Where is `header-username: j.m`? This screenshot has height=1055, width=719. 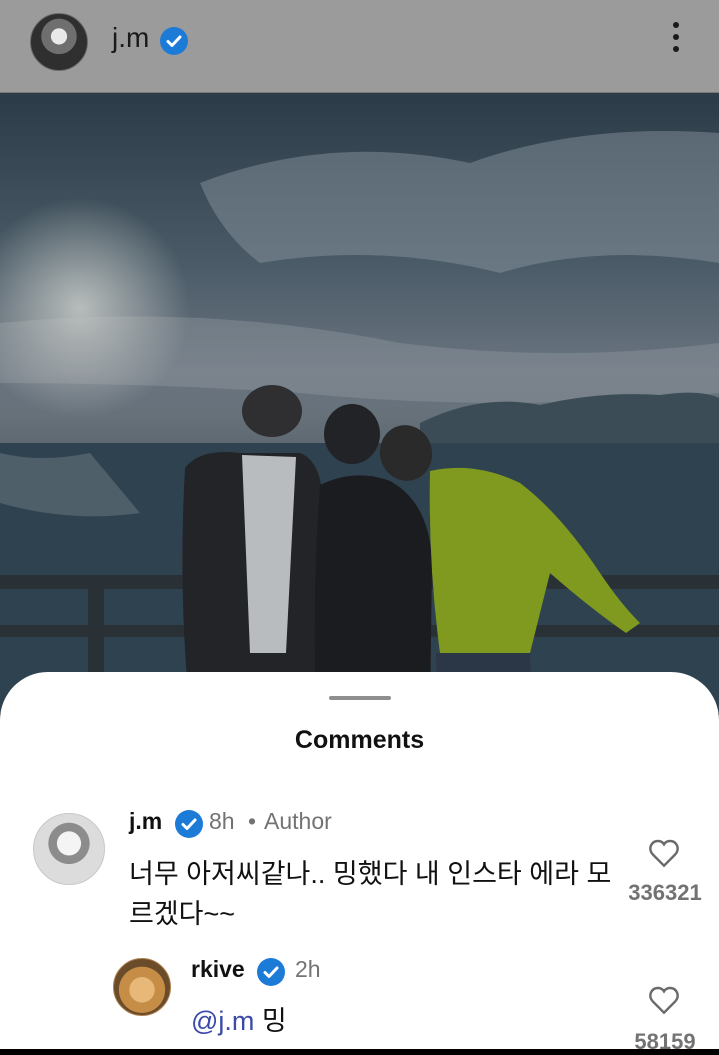 header-username: j.m is located at coordinates (130, 38).